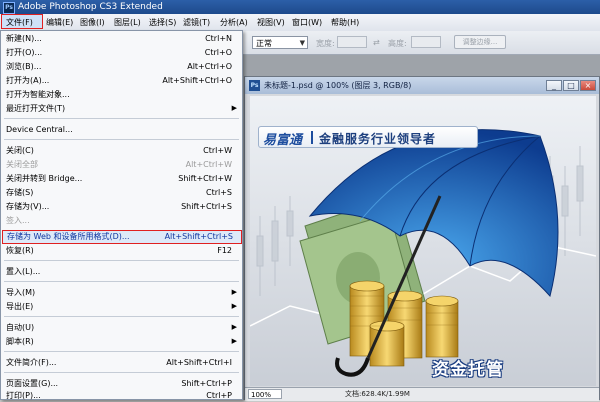 The width and height of the screenshot is (600, 402). What do you see at coordinates (377, 394) in the screenshot?
I see `document-size: 文档:628.4K/1.99M` at bounding box center [377, 394].